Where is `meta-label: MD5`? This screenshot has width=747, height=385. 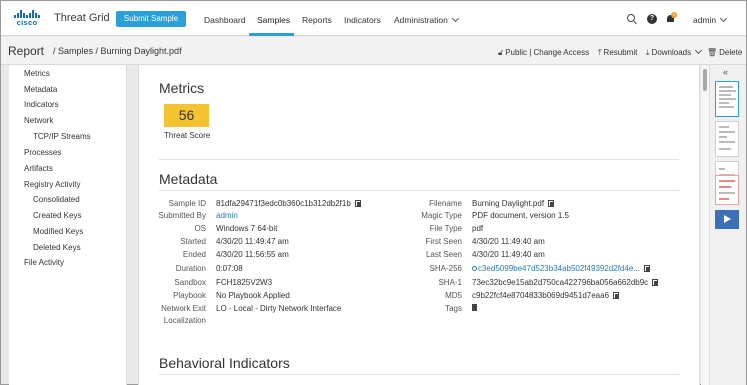
meta-label: MD5 is located at coordinates (453, 295).